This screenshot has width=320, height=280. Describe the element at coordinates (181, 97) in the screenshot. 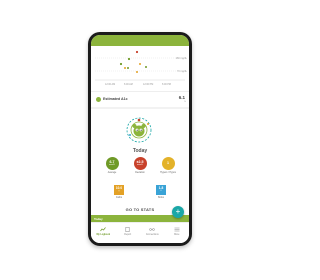

I see `a1c-value: 6.1` at that location.